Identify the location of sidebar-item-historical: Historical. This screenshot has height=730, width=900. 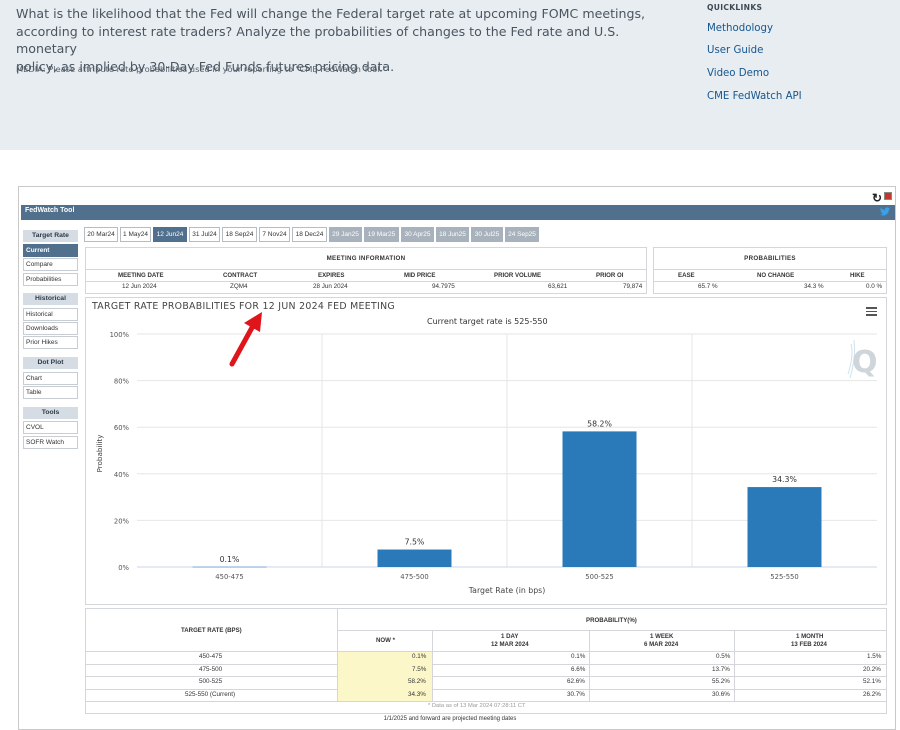
(50, 314).